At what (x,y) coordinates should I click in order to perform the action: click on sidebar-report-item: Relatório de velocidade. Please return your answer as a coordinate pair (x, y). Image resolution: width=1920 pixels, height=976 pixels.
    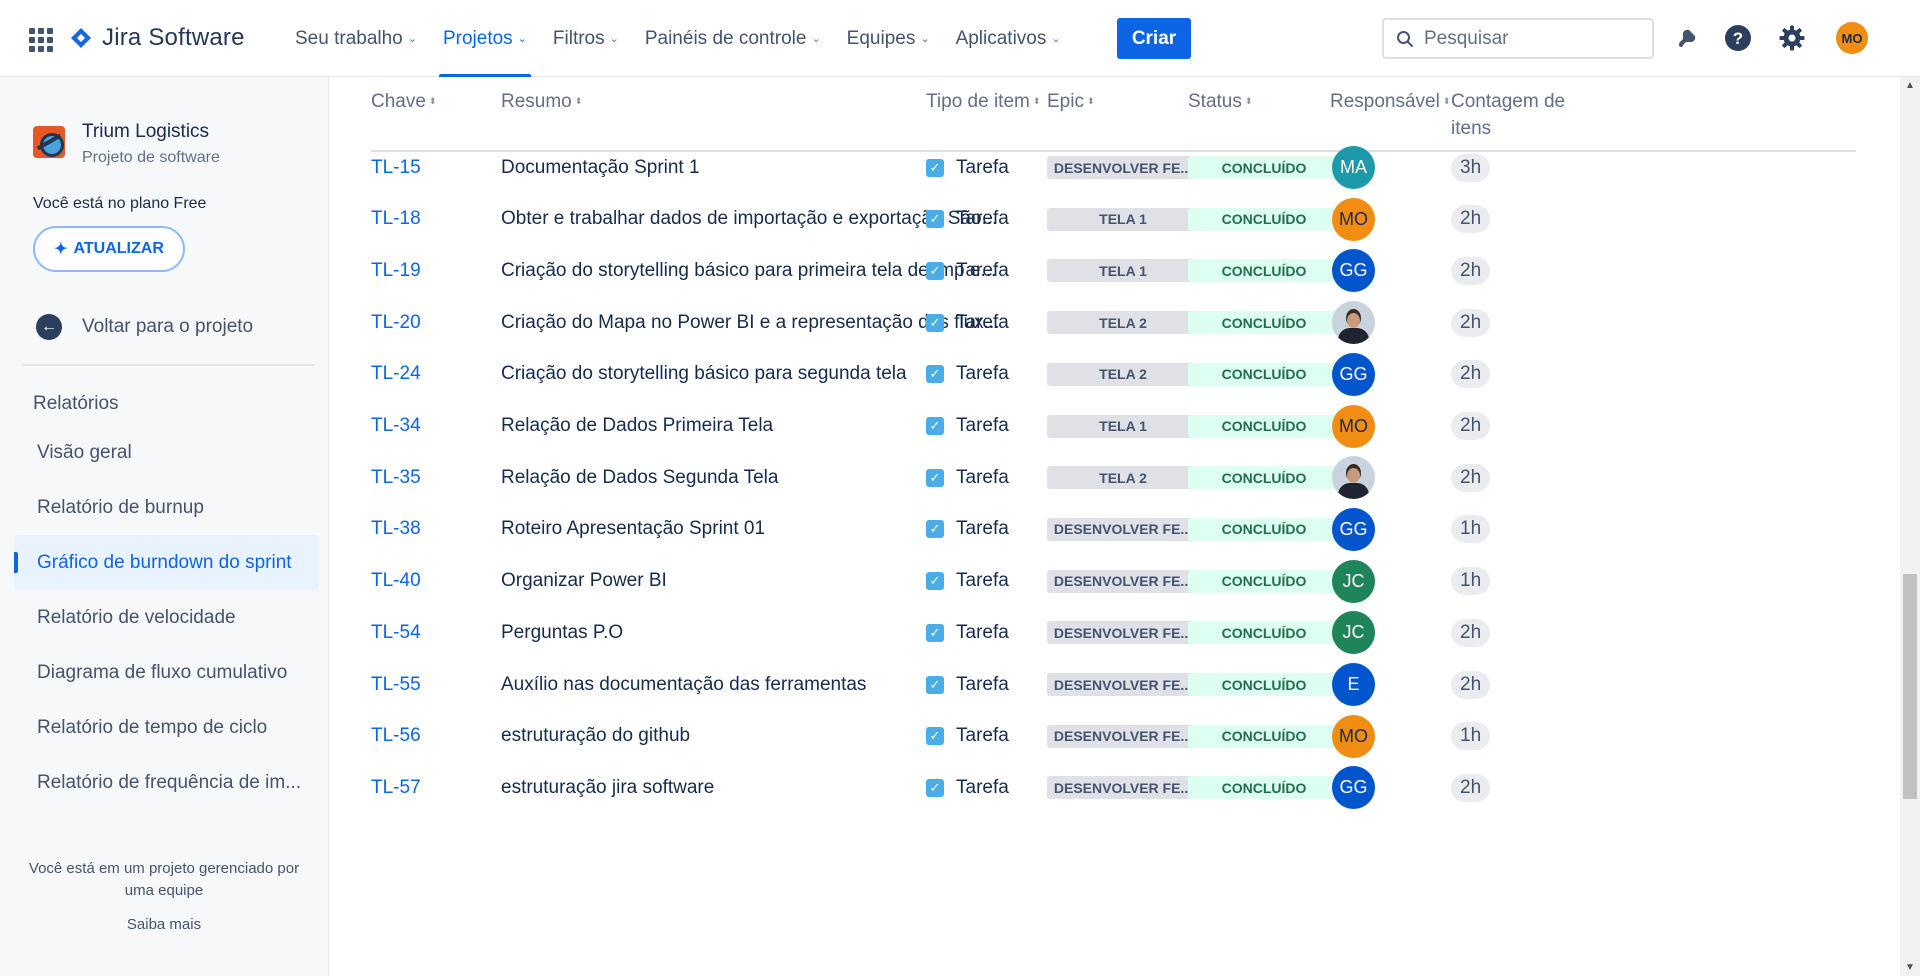
    Looking at the image, I should click on (166, 617).